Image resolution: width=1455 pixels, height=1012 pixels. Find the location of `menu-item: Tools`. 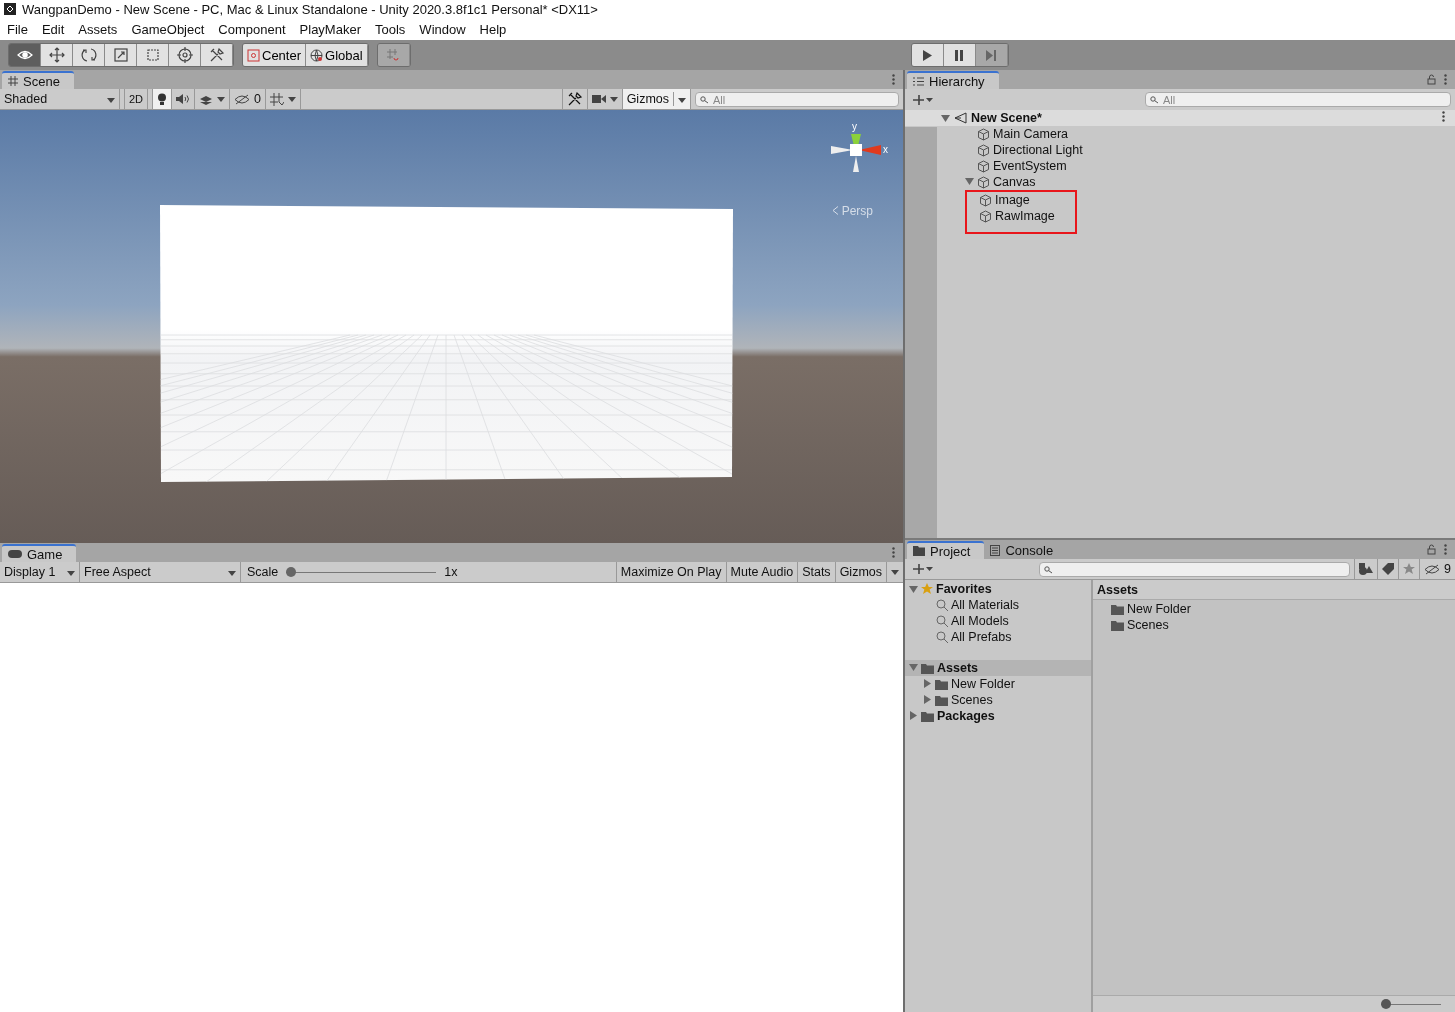

menu-item: Tools is located at coordinates (390, 29).